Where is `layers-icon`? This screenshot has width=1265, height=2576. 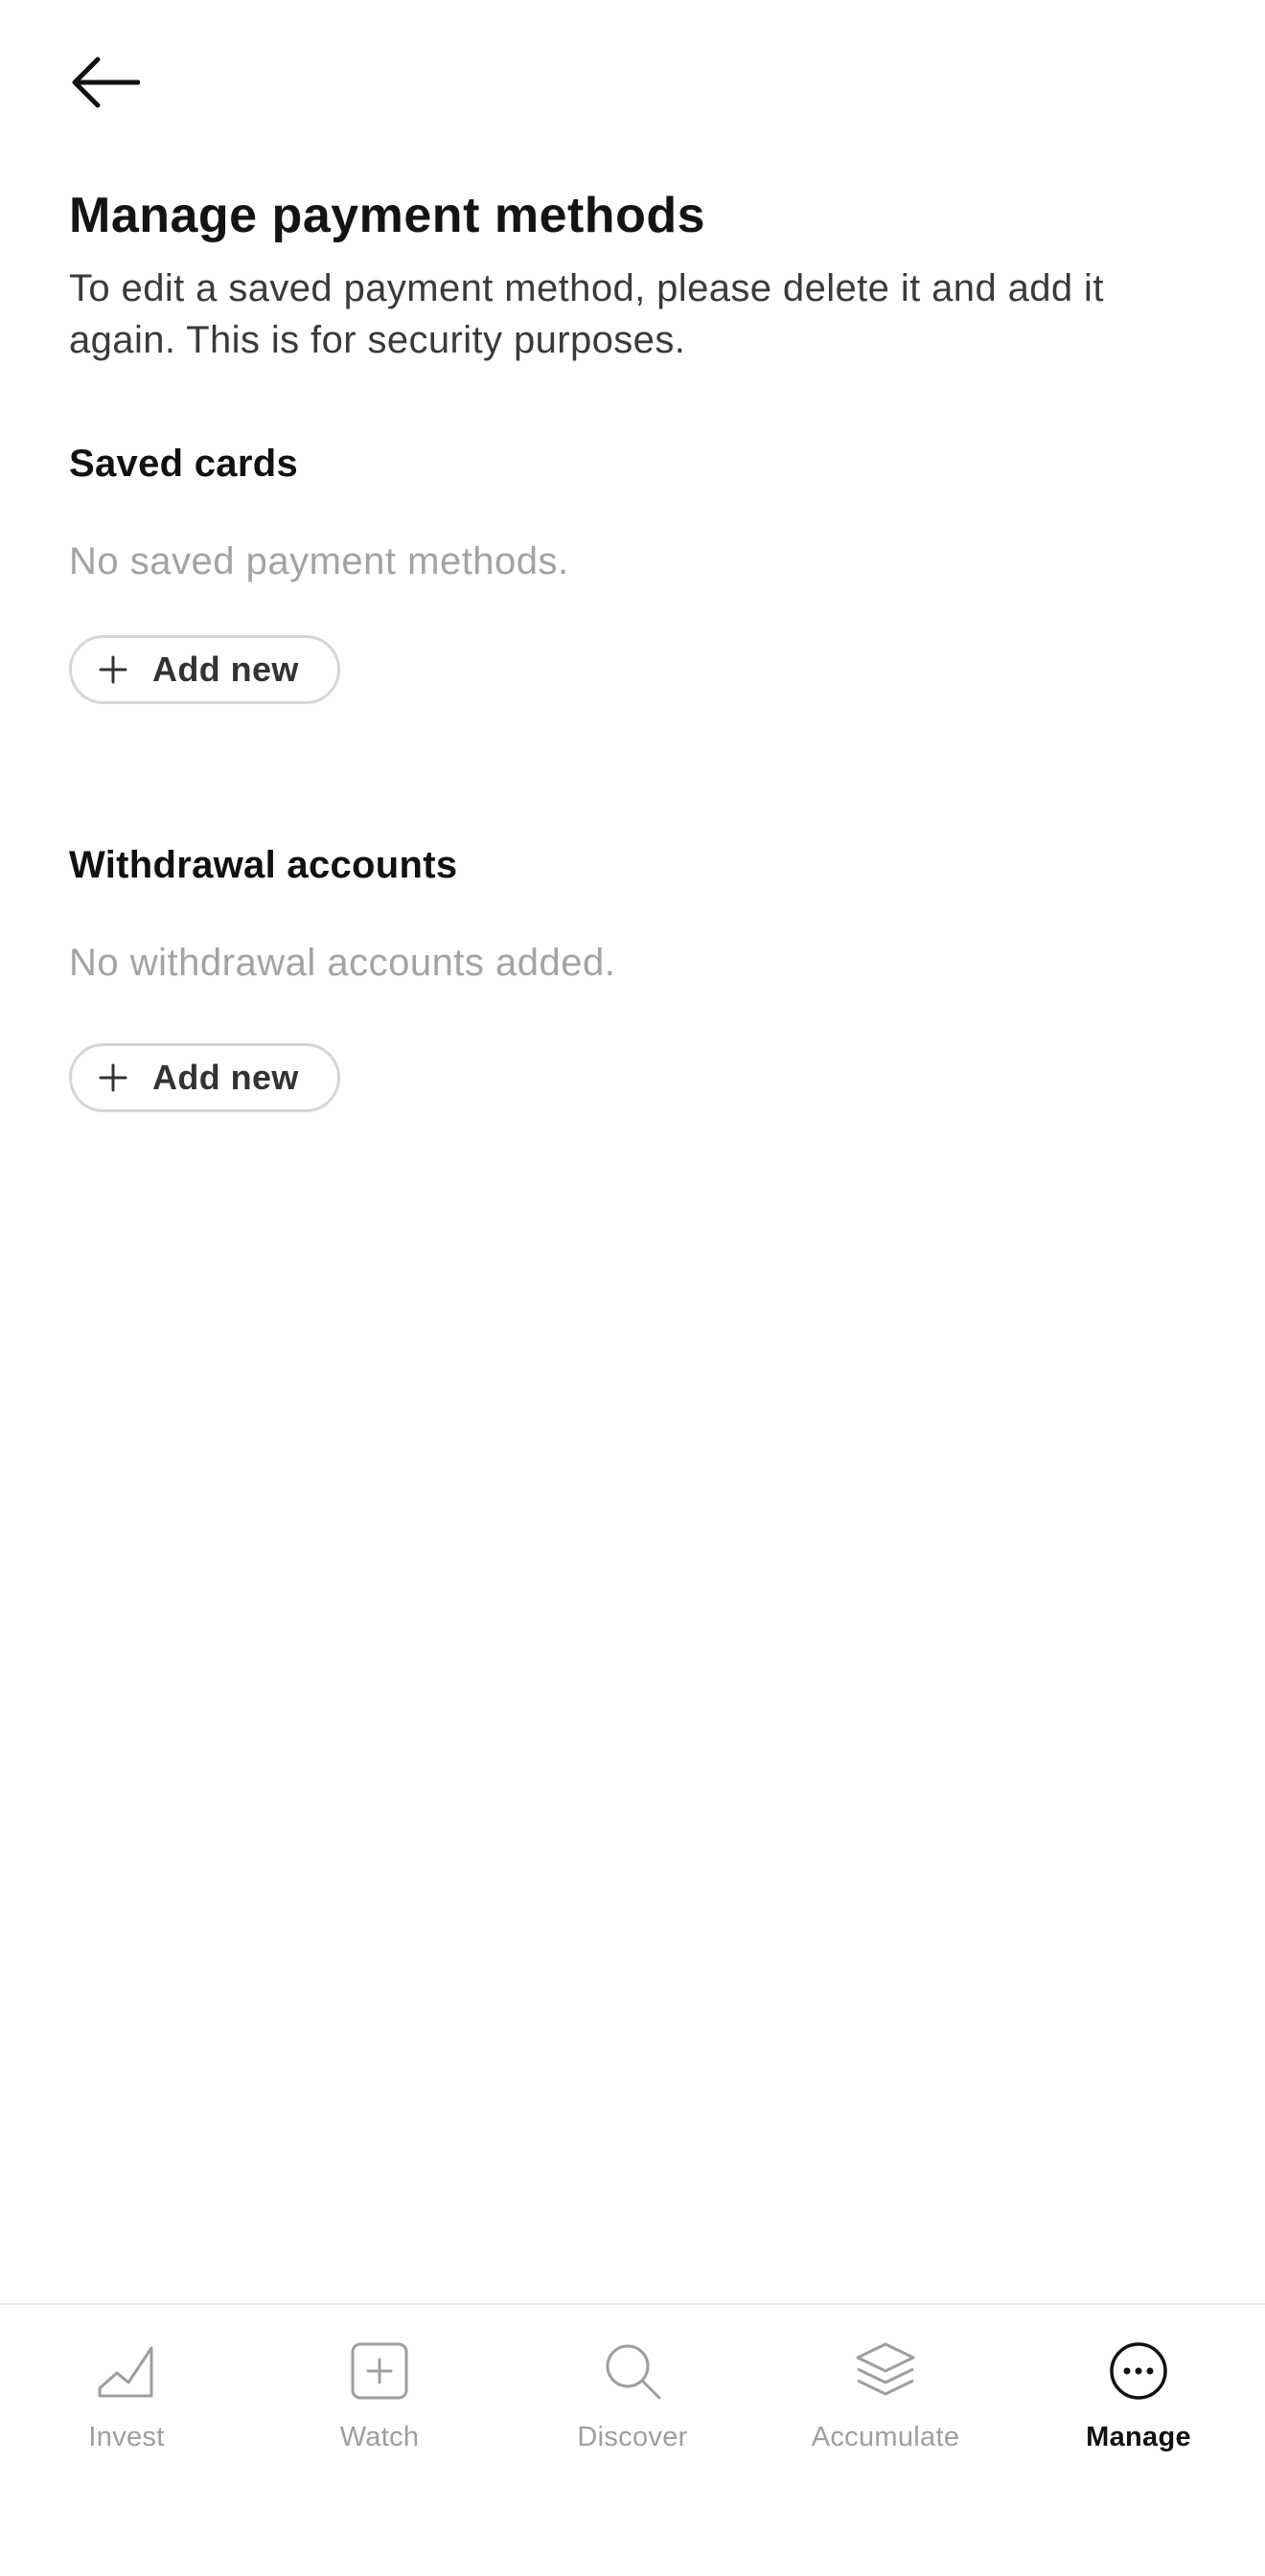
layers-icon is located at coordinates (885, 2371).